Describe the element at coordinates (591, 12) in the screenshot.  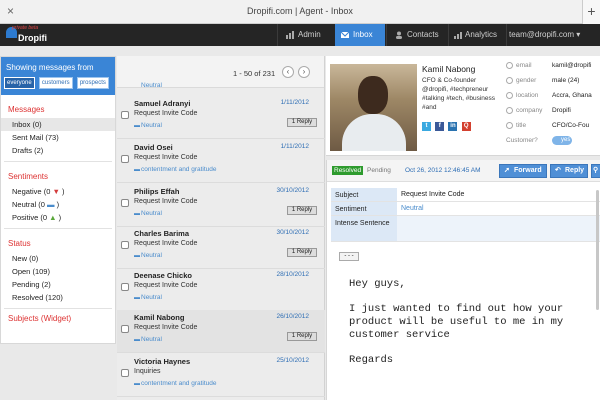
I see `new-tab-button: +` at that location.